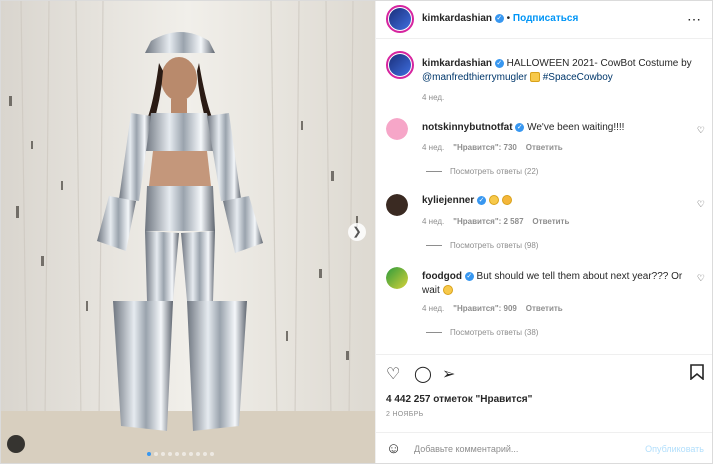  What do you see at coordinates (457, 18) in the screenshot?
I see `header-username: kimkardashian` at bounding box center [457, 18].